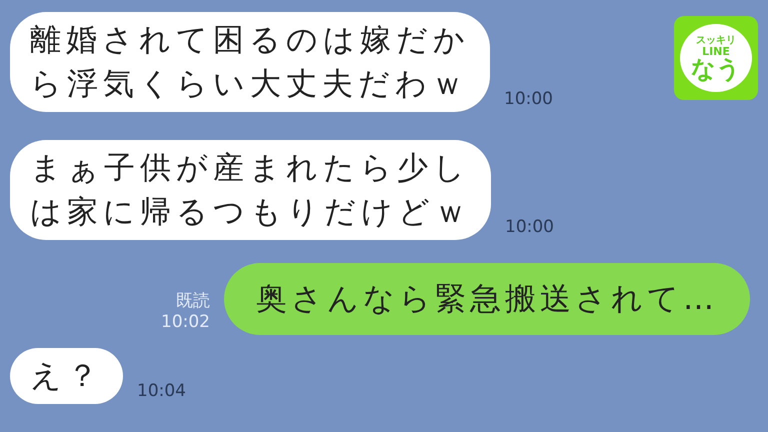 This screenshot has height=432, width=768. What do you see at coordinates (716, 58) in the screenshot?
I see `channel-logo: スッキリ LINE なう` at bounding box center [716, 58].